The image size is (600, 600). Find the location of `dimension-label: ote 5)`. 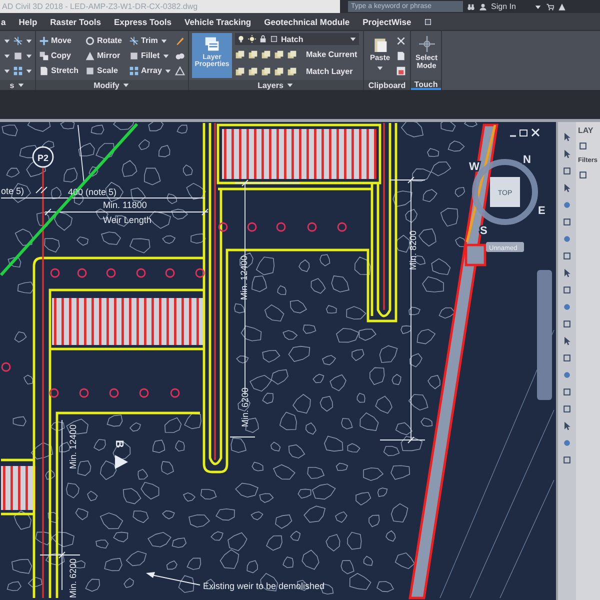

dimension-label: ote 5) is located at coordinates (12, 191).